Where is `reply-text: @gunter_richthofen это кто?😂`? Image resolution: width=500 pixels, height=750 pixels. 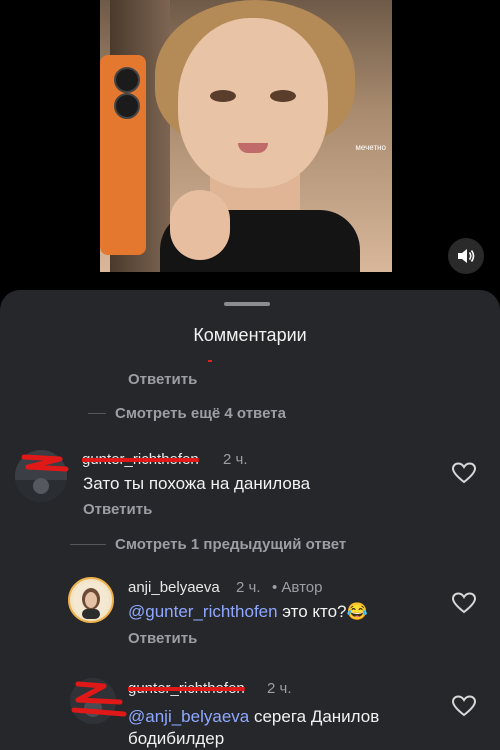
reply-text: @gunter_richthofen это кто?😂 is located at coordinates (248, 612).